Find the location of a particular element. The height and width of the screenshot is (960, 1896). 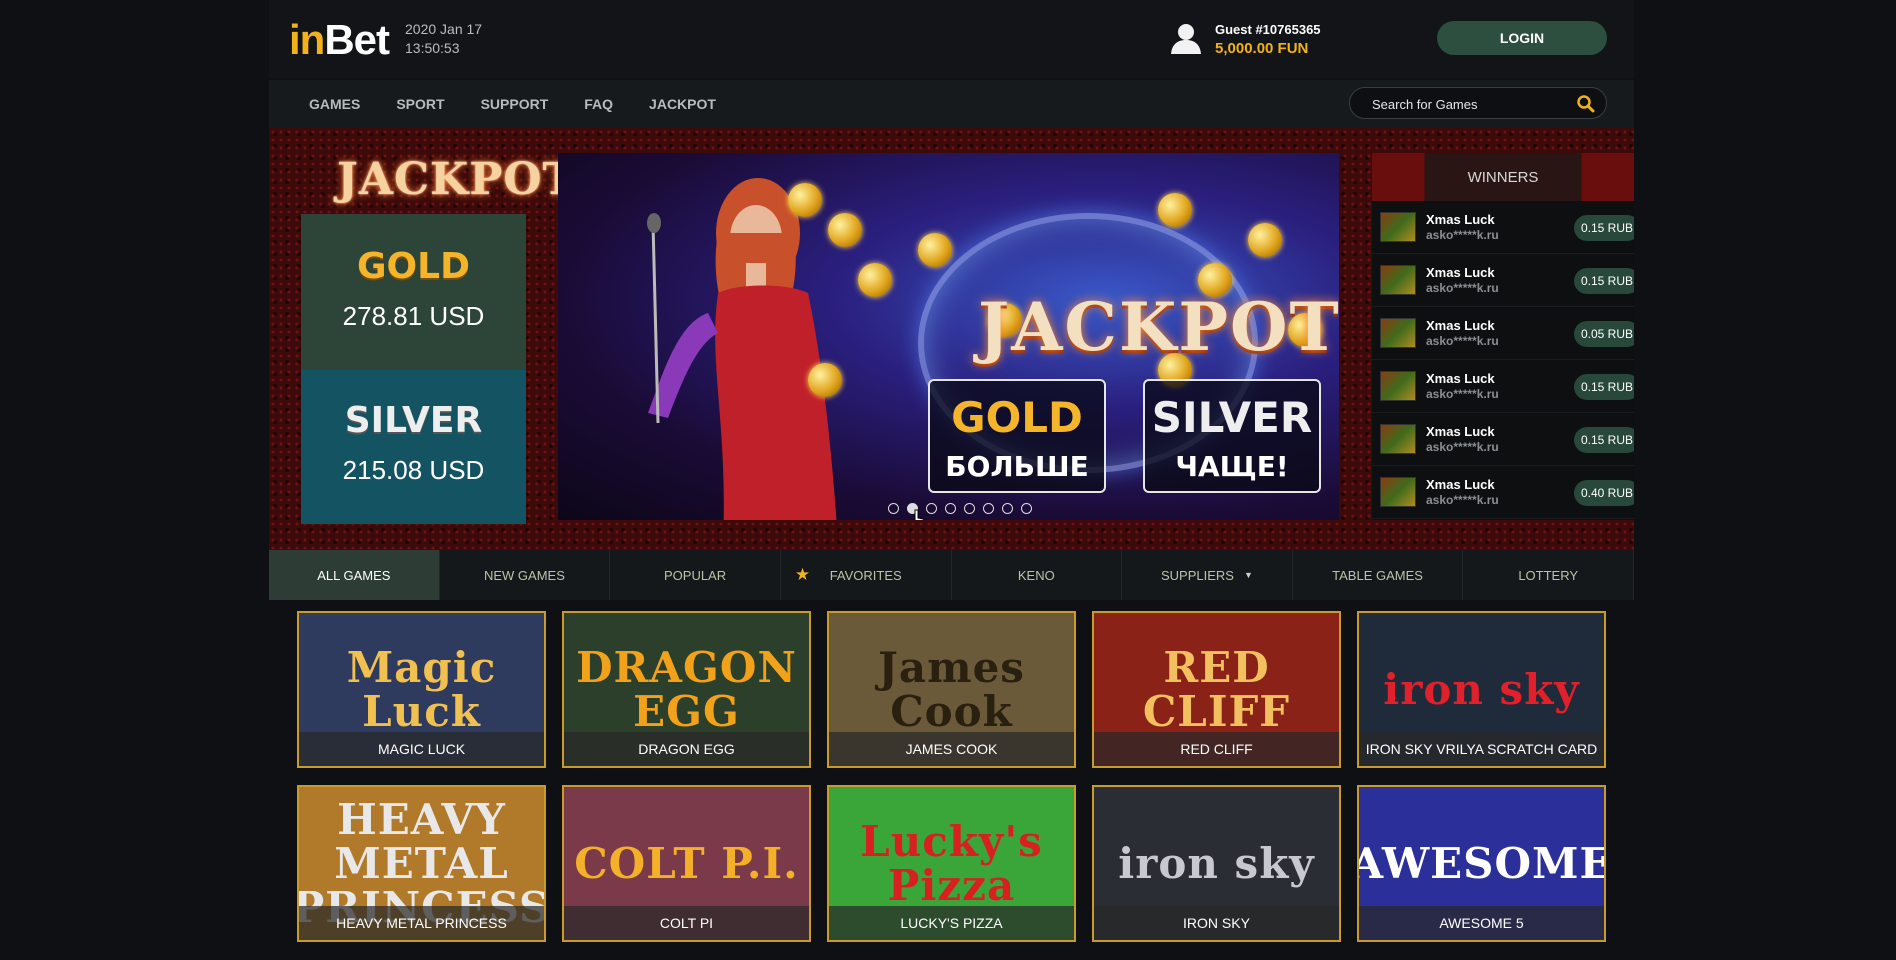

logo: inBet is located at coordinates (339, 40).